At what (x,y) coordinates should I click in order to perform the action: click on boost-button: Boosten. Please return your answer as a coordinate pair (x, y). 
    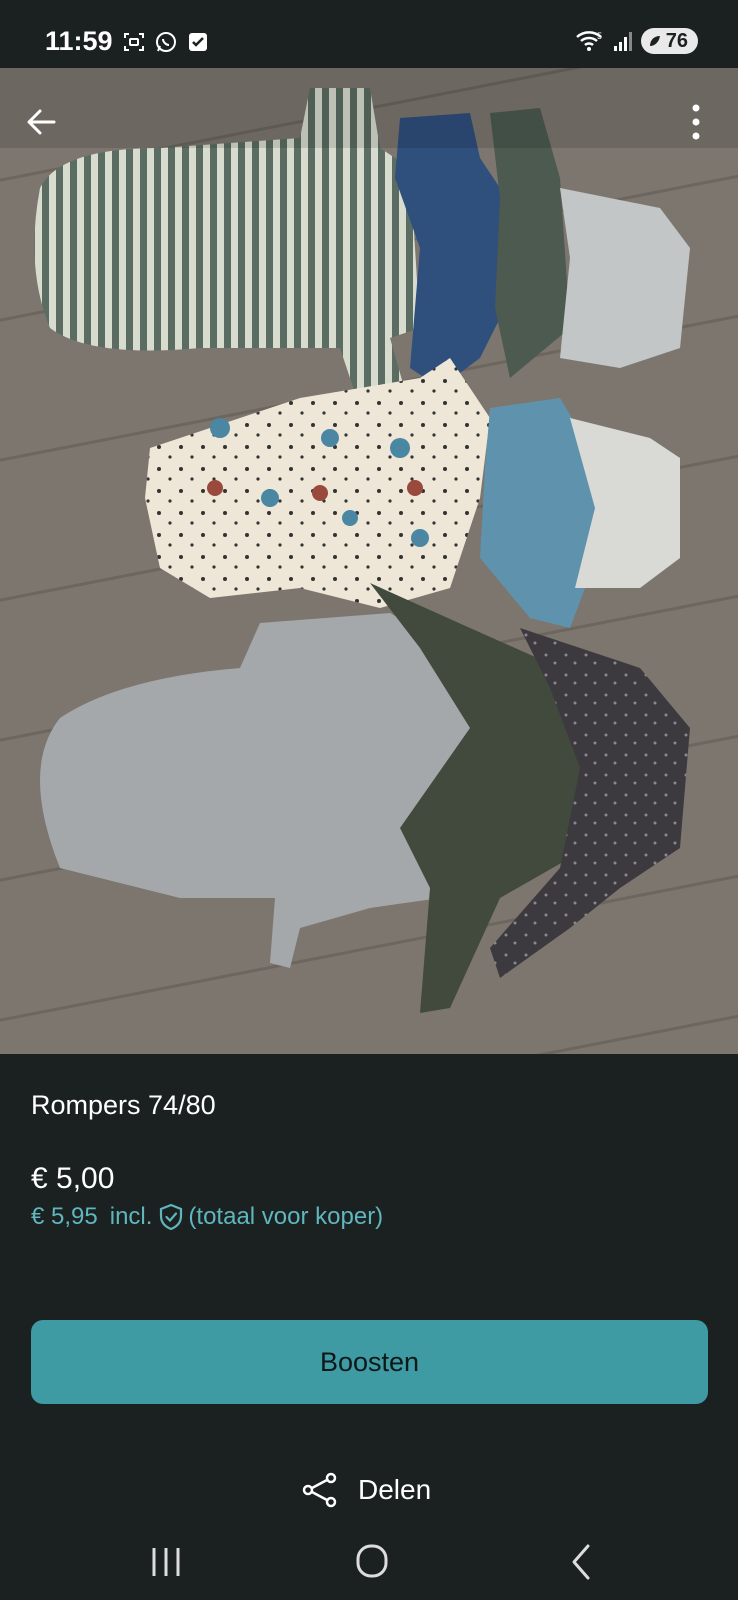
    Looking at the image, I should click on (369, 1362).